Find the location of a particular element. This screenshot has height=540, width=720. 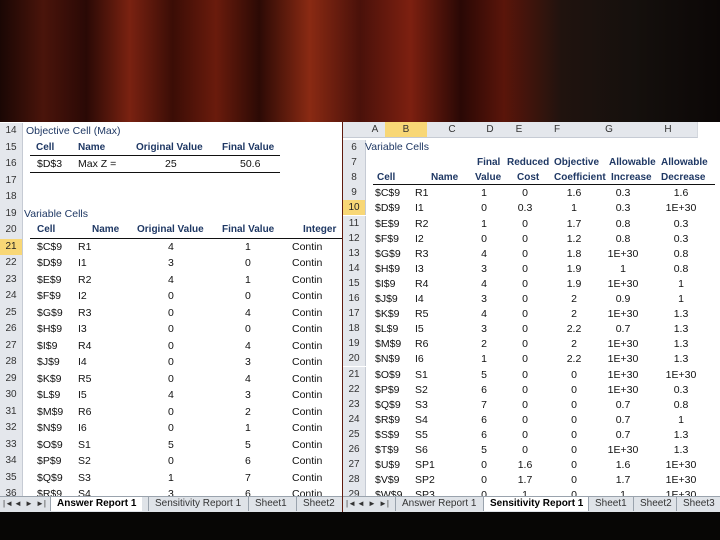

row-header: 8 is located at coordinates (354, 178).